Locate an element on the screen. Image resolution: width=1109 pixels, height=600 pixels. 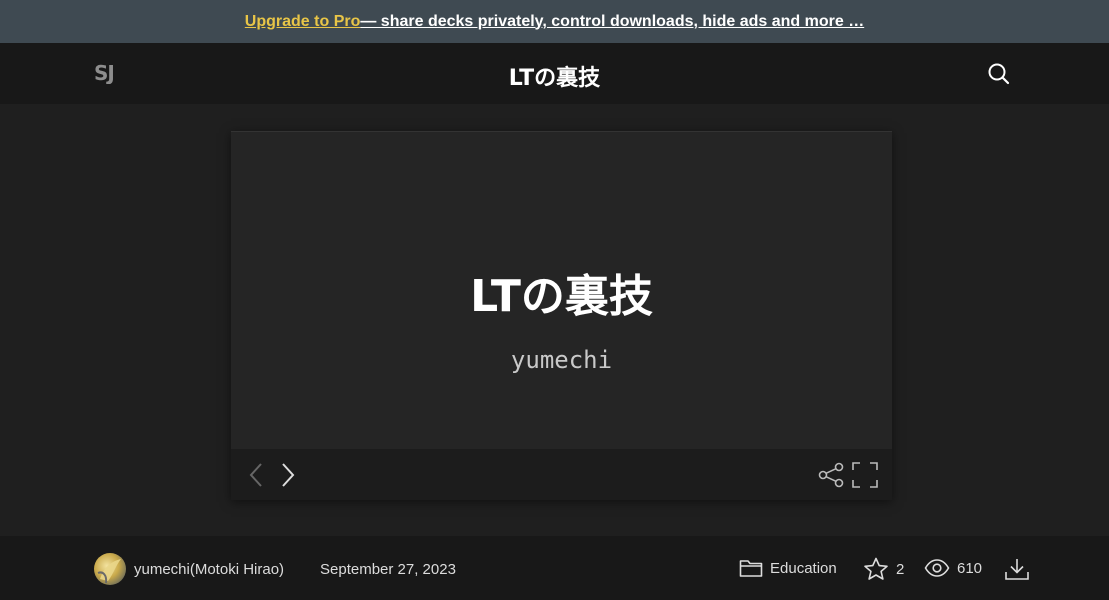
upgrade-link: Upgrade to Pro is located at coordinates (303, 22).